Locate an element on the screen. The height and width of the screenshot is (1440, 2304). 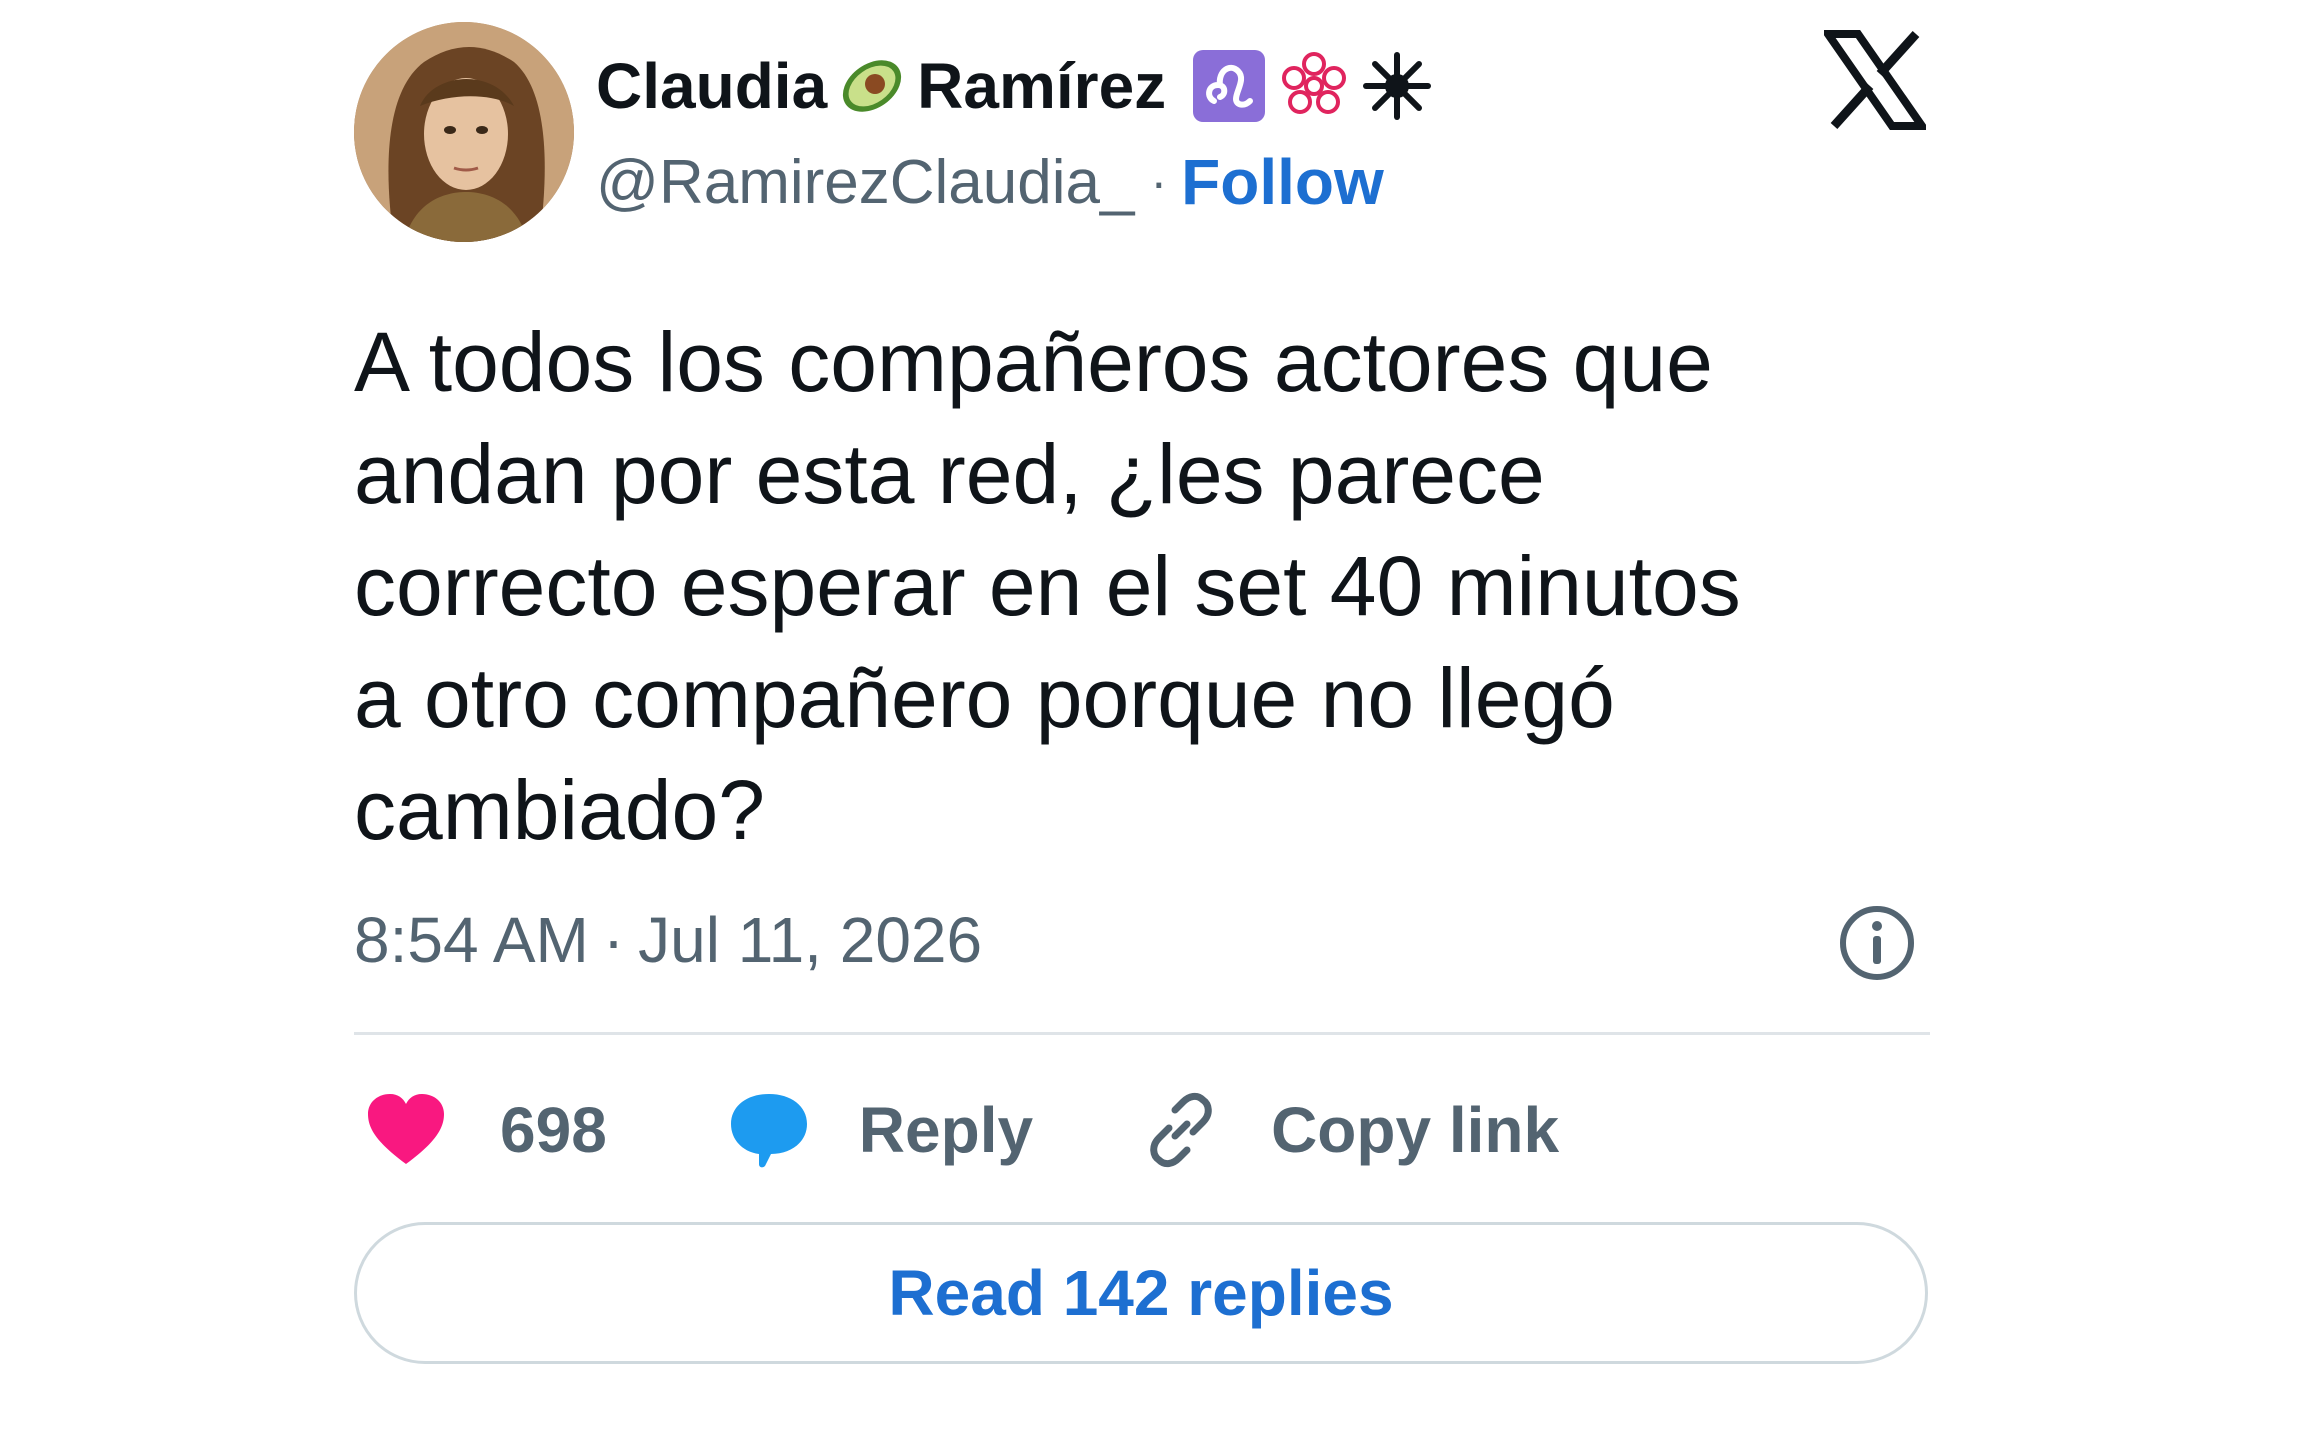
read-replies-button: Read 142 replies is located at coordinates (1141, 1293).